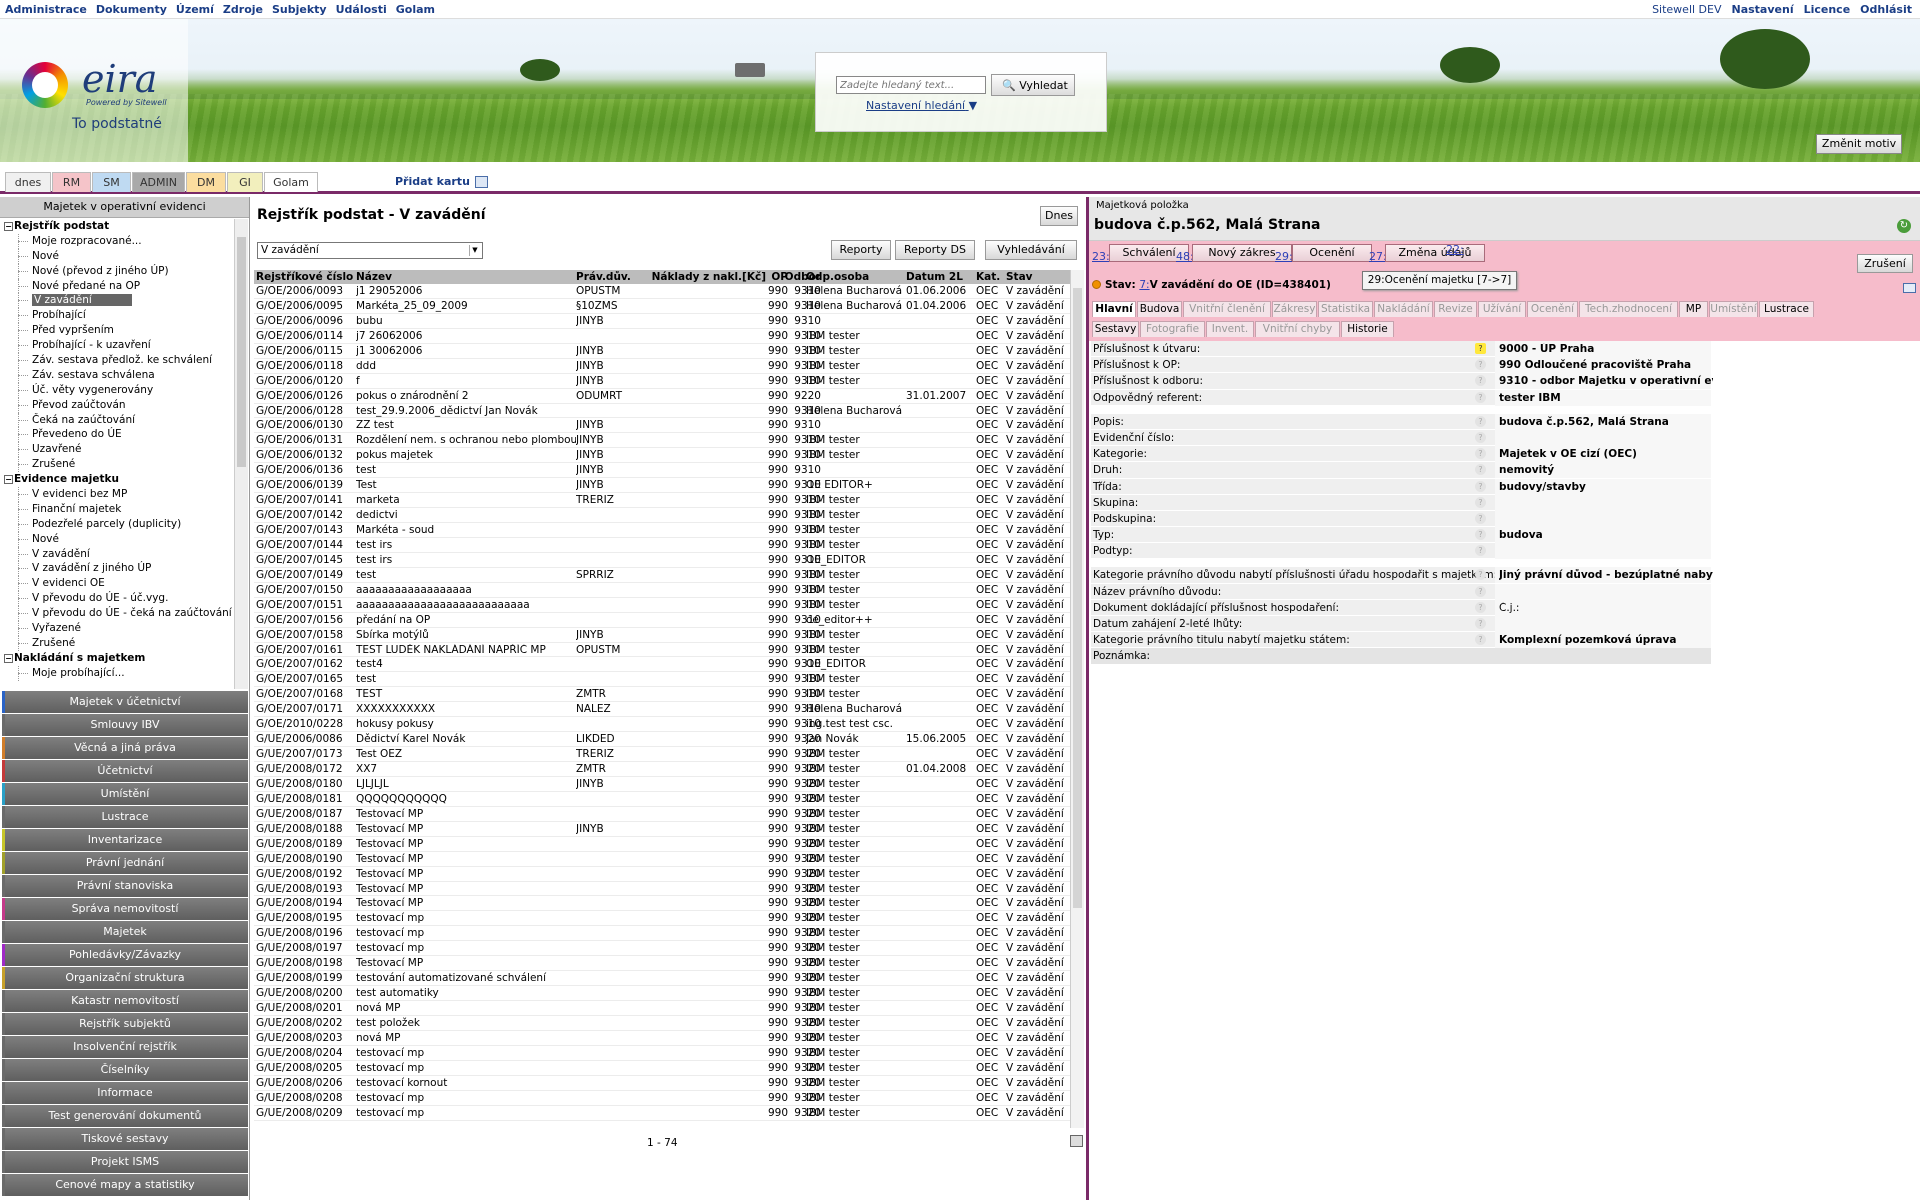  Describe the element at coordinates (370, 250) in the screenshot. I see `state-filter-select: V zavádění ▼` at that location.